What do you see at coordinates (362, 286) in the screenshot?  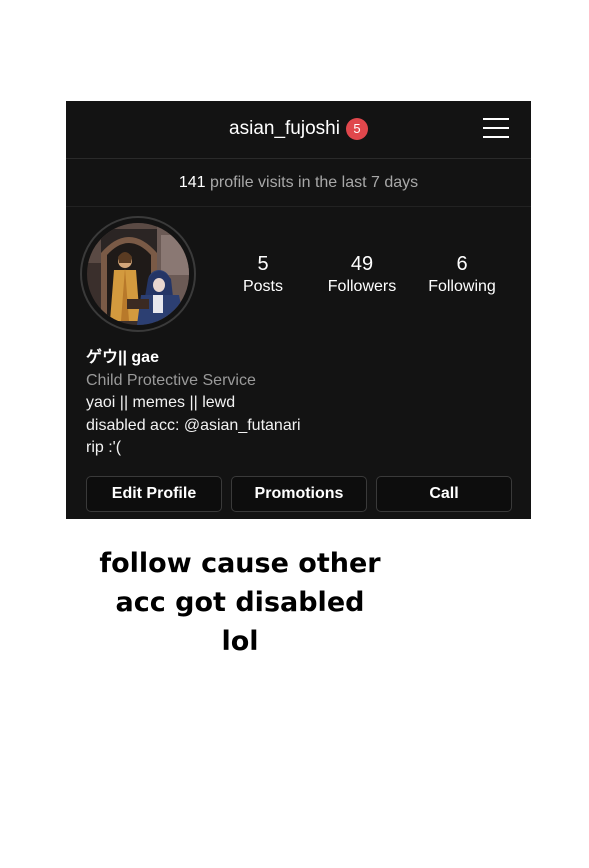 I see `followers-label: Followers` at bounding box center [362, 286].